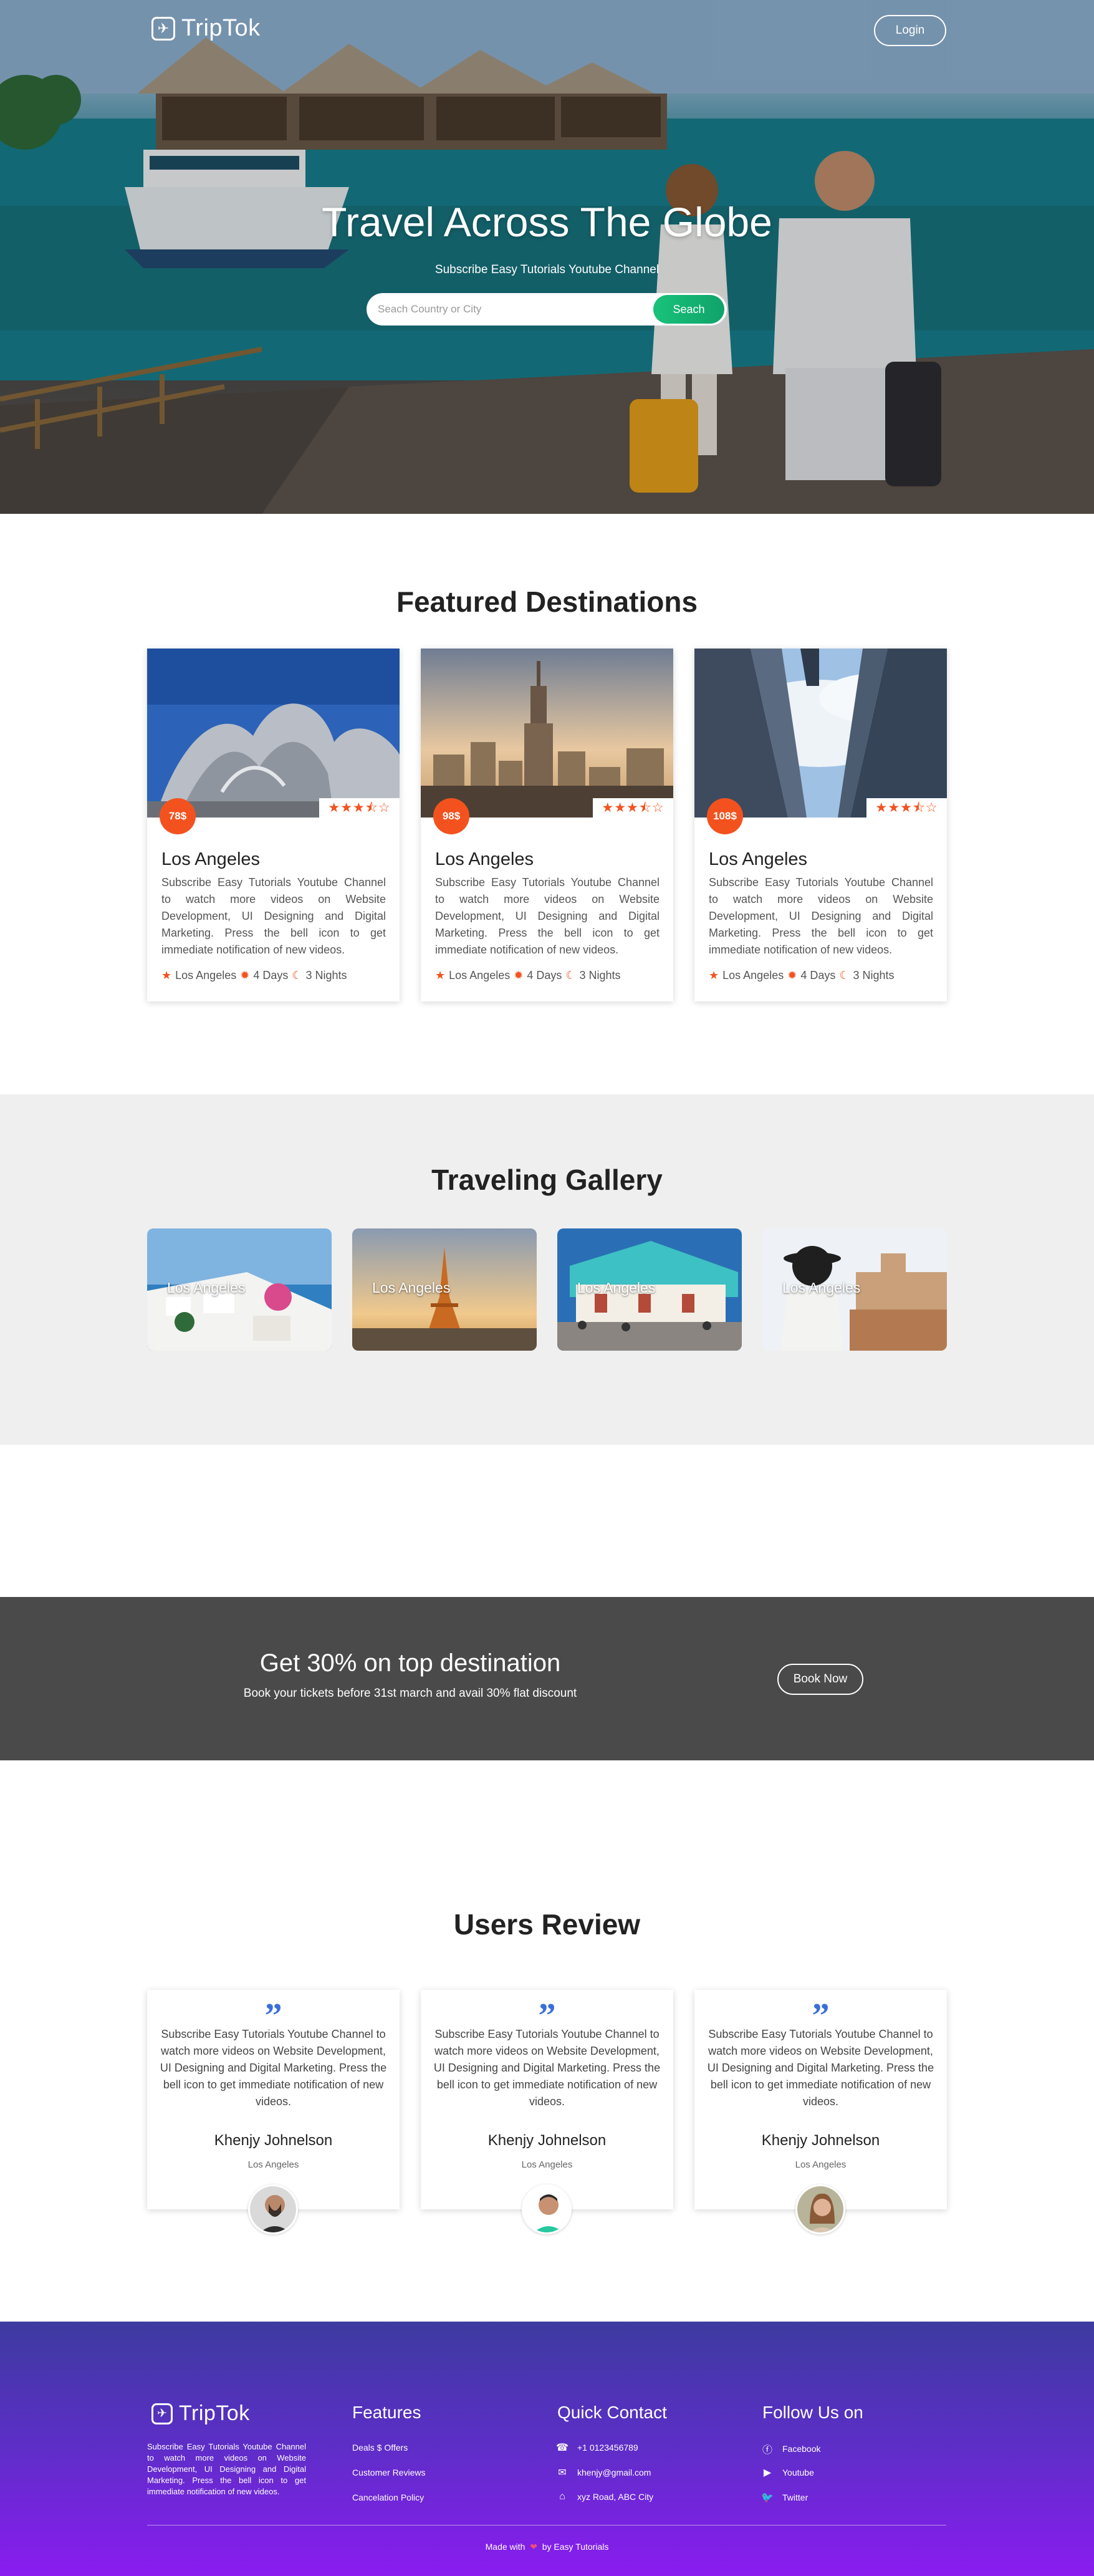 The height and width of the screenshot is (2576, 1094). Describe the element at coordinates (607, 2448) in the screenshot. I see `contact-phone-text: +1 0123456789` at that location.